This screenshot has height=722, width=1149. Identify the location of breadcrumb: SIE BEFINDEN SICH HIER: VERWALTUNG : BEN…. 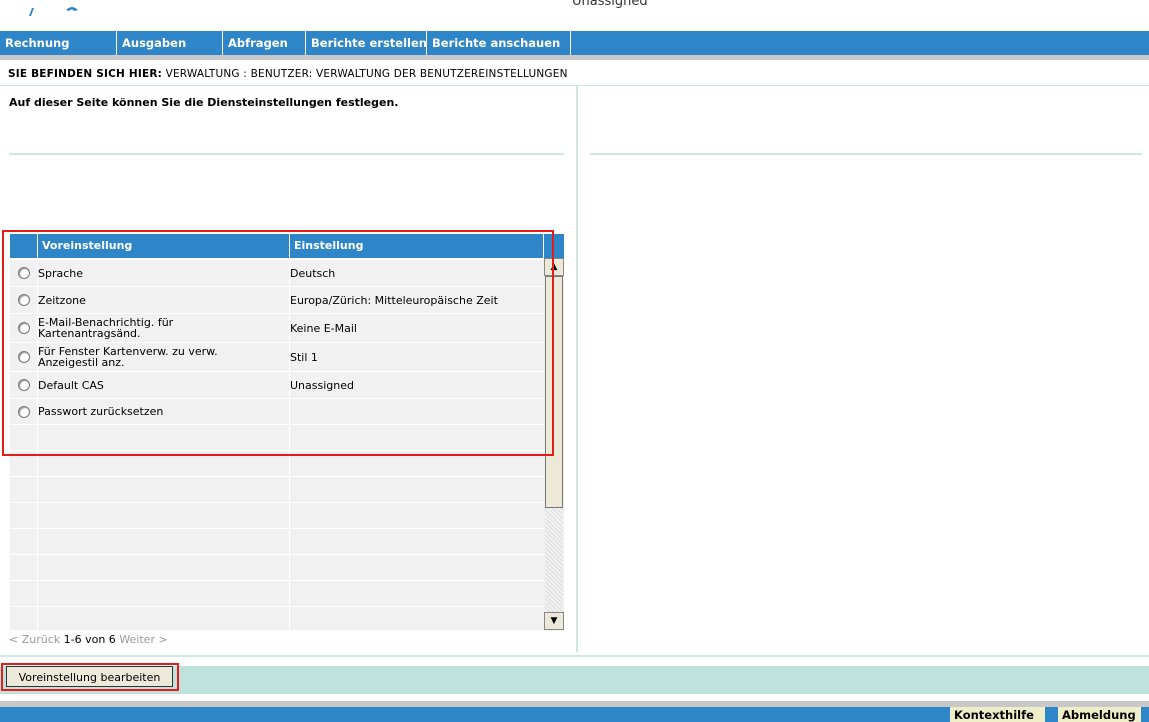
(288, 74).